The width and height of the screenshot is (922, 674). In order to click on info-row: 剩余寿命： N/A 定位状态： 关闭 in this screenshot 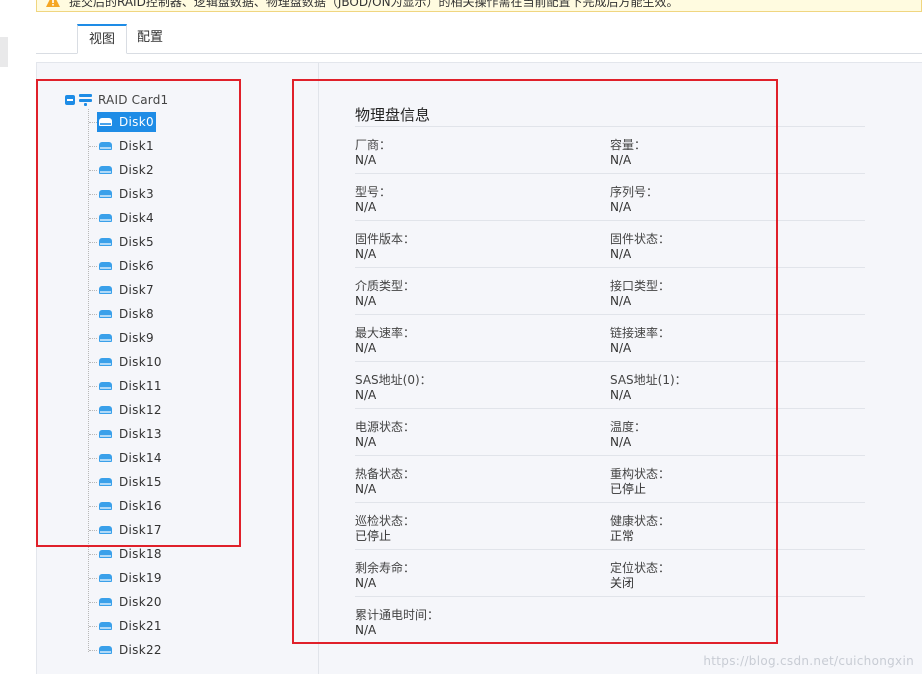, I will do `click(610, 573)`.